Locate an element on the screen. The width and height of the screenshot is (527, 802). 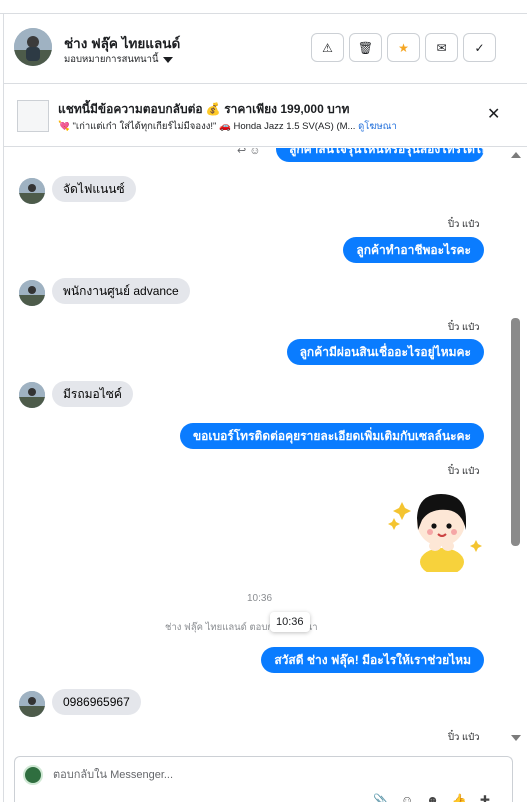
message-bubble-out: ลูกค้ามีผ่อนสินเชื่ออะไรอยู่ไหมคะ is located at coordinates (385, 352).